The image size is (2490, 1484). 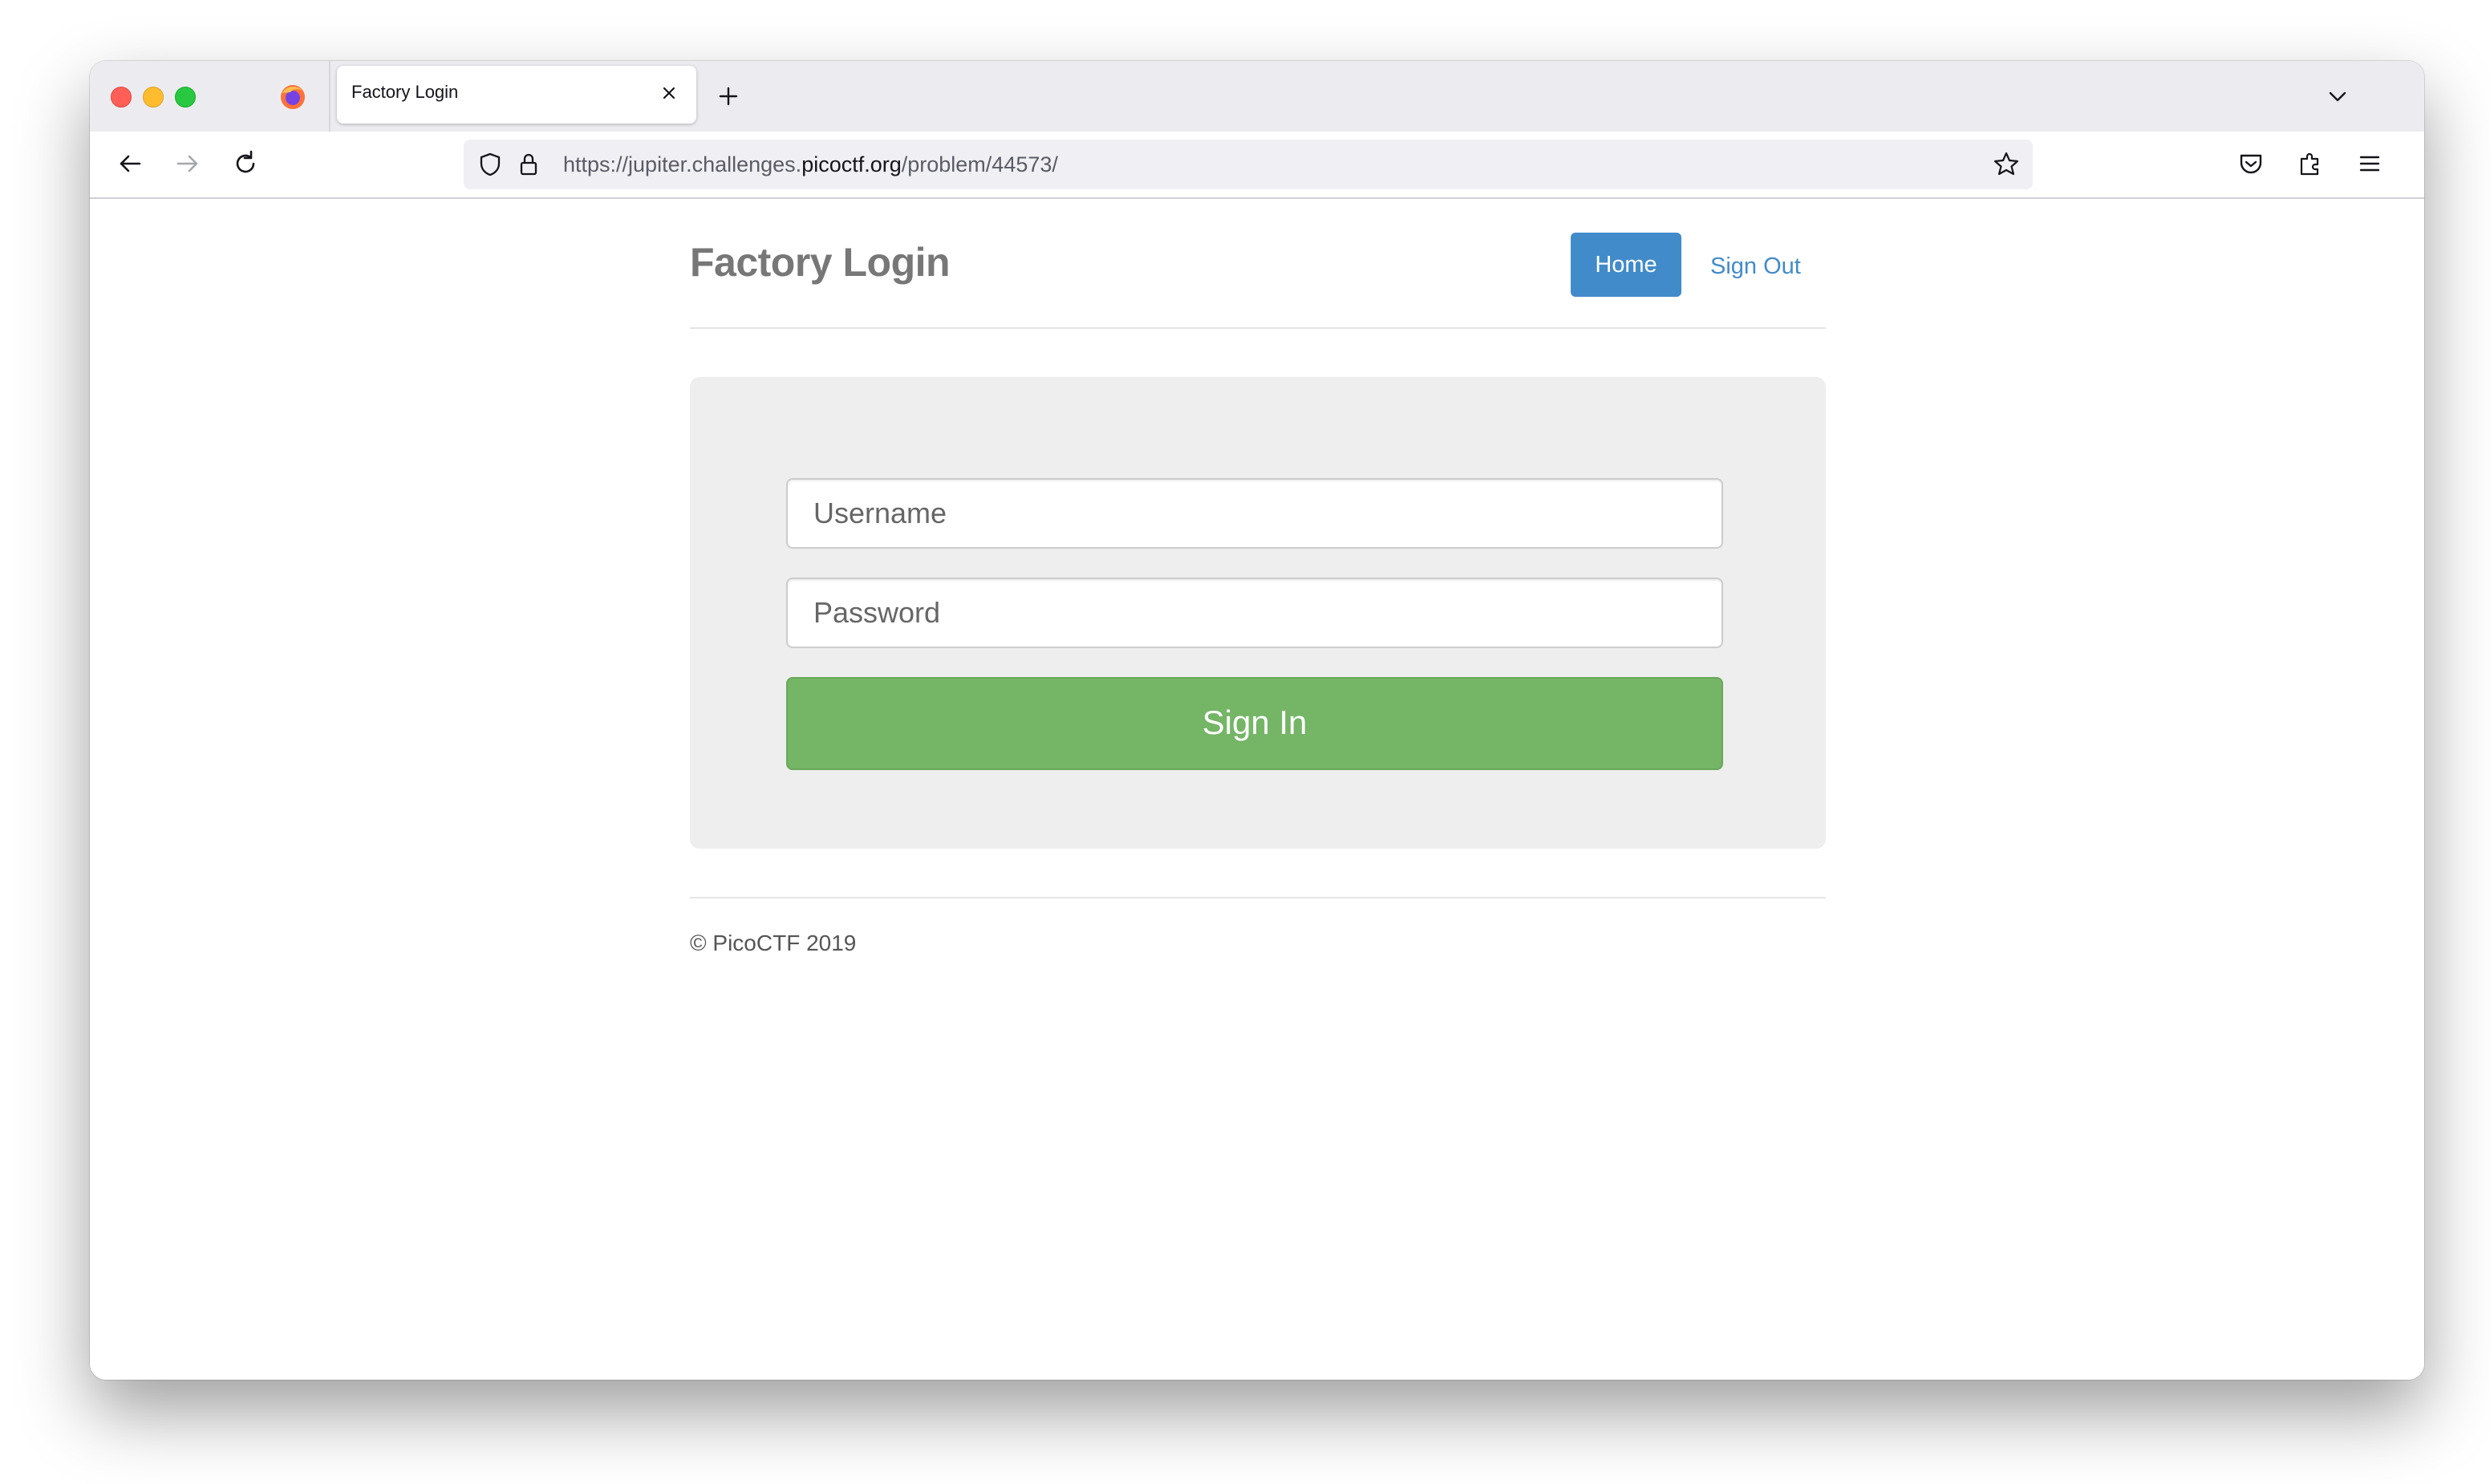 I want to click on hamburger-menu-icon, so click(x=2370, y=164).